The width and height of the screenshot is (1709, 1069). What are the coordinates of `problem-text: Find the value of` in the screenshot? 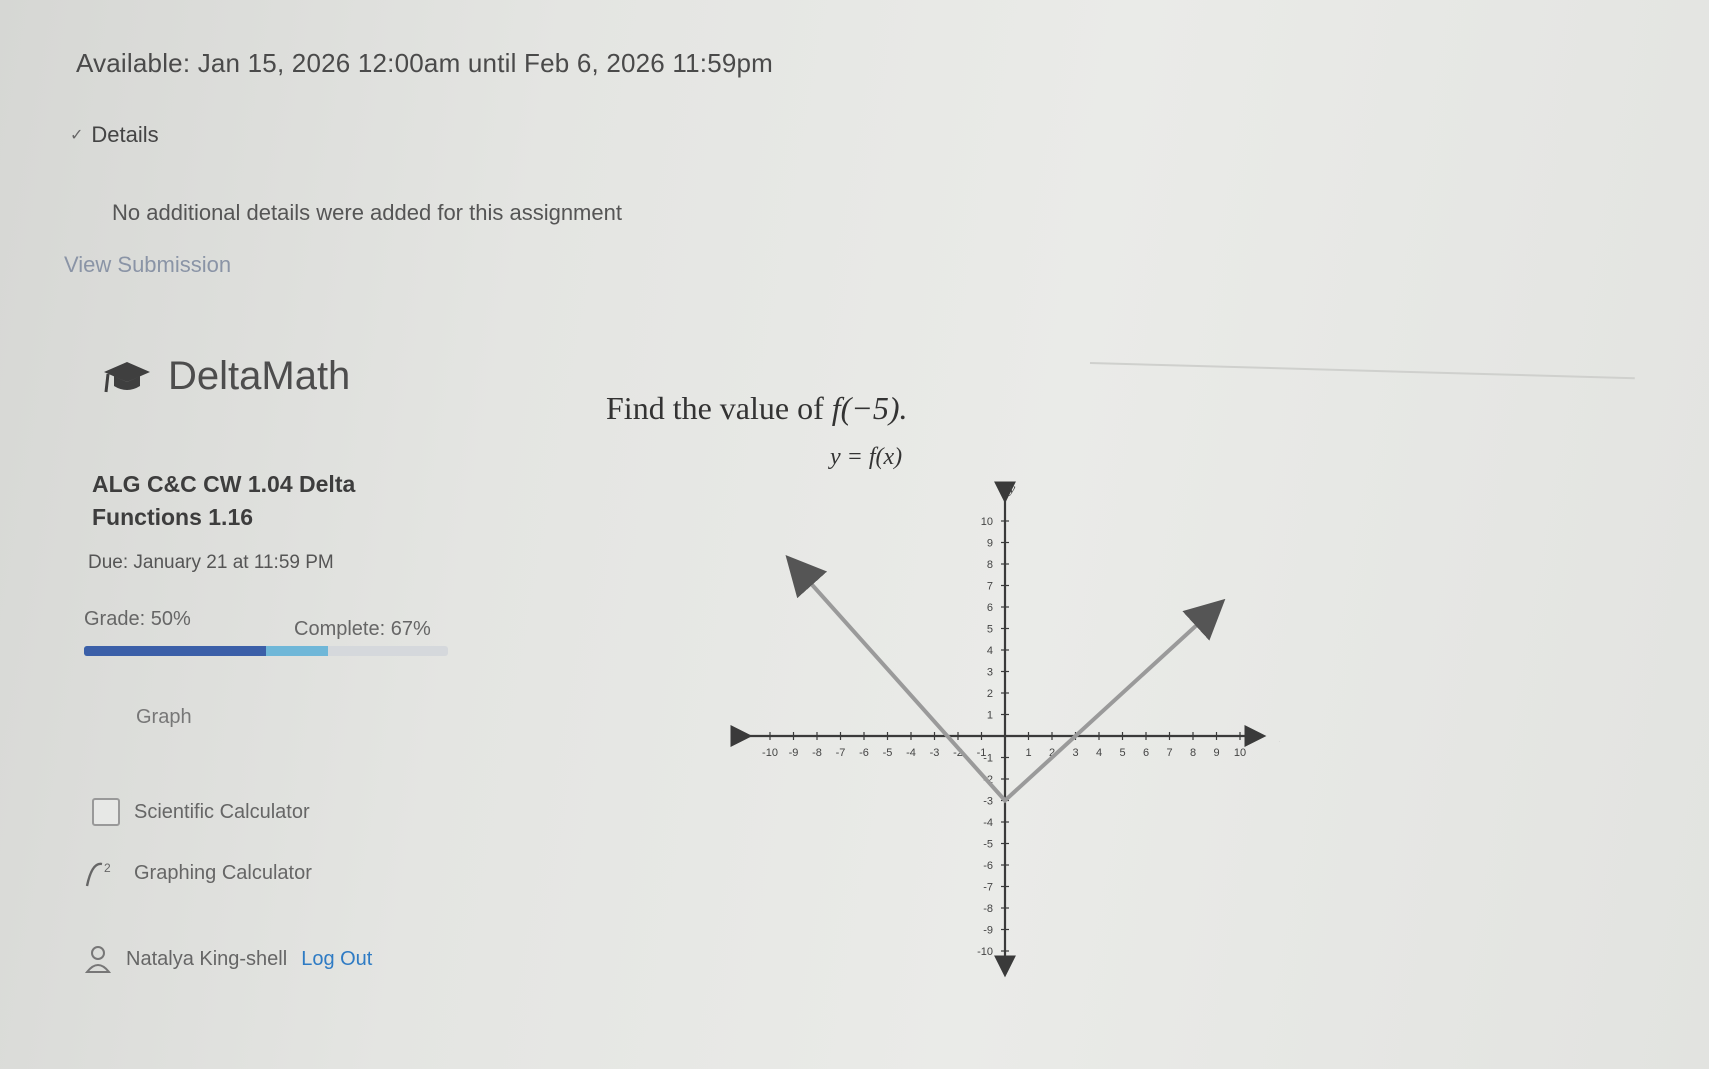 It's located at (715, 408).